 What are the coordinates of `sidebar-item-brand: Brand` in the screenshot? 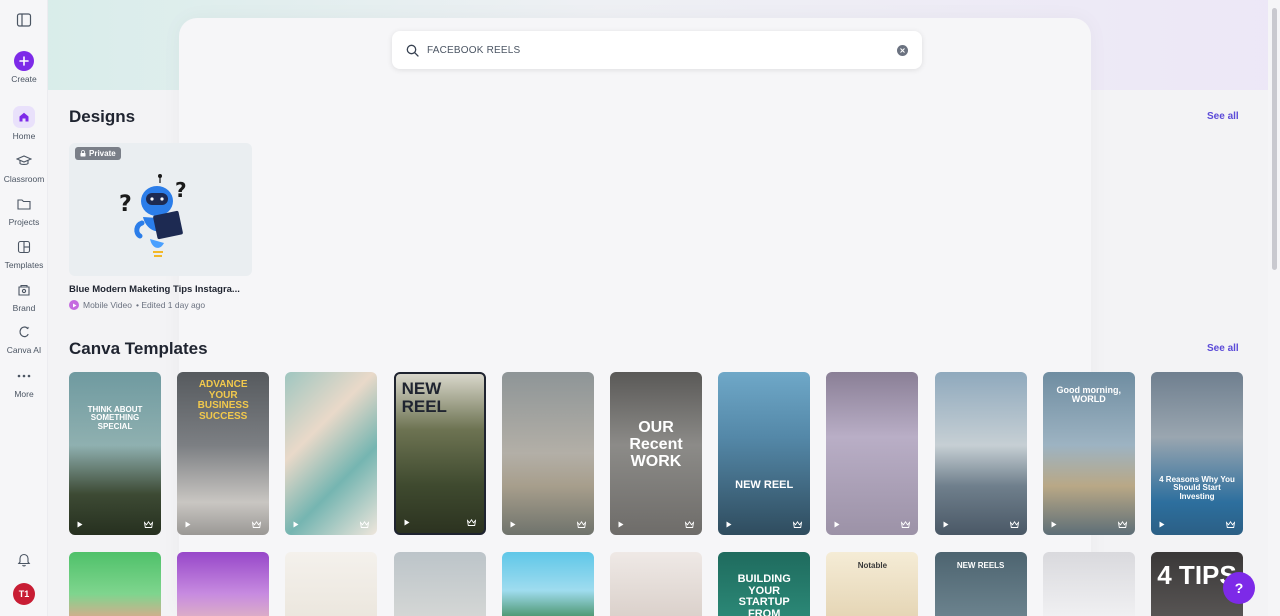 It's located at (24, 296).